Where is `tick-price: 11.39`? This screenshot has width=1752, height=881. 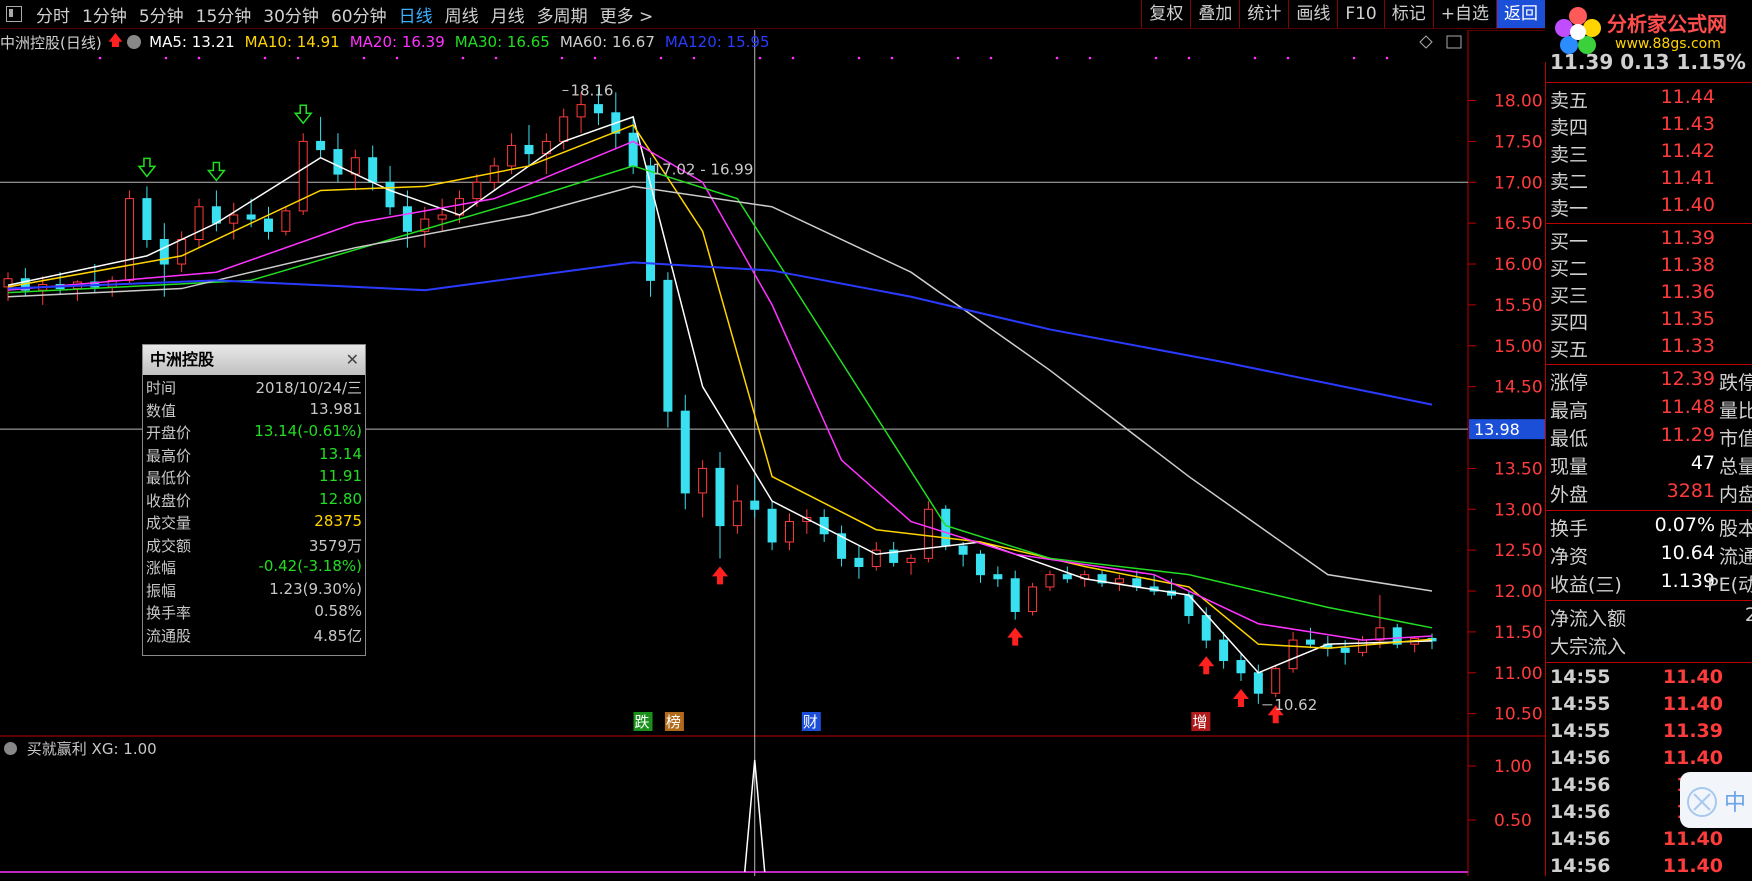 tick-price: 11.39 is located at coordinates (1692, 731).